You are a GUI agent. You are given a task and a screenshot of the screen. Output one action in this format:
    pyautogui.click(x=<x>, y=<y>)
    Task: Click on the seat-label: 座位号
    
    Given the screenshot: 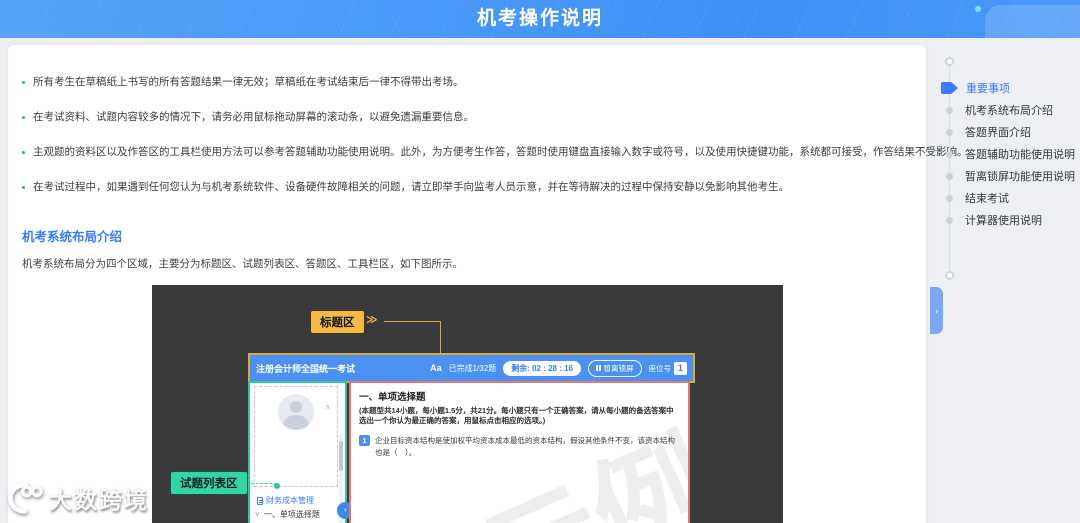 What is the action you would take?
    pyautogui.click(x=660, y=368)
    